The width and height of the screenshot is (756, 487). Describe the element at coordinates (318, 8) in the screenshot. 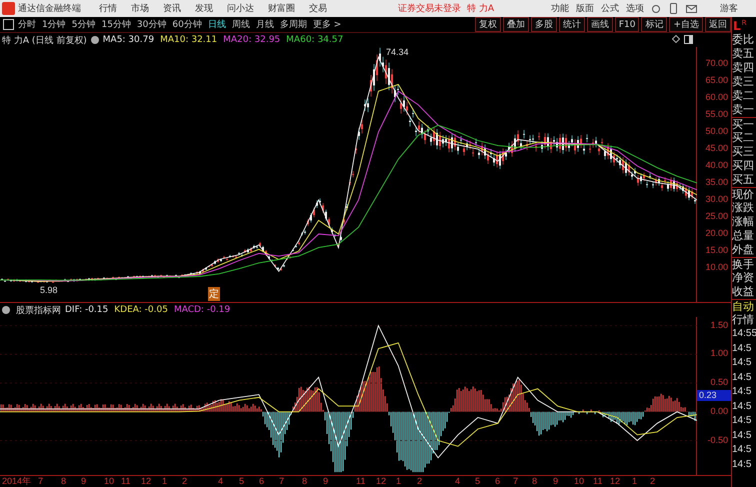

I see `menu-item: 交易` at that location.